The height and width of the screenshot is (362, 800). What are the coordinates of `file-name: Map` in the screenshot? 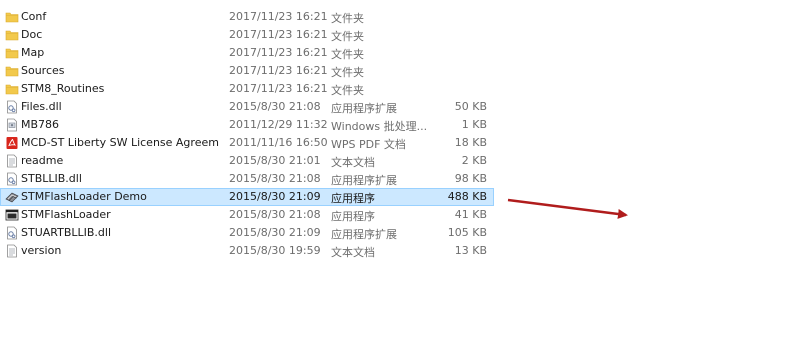 It's located at (33, 52).